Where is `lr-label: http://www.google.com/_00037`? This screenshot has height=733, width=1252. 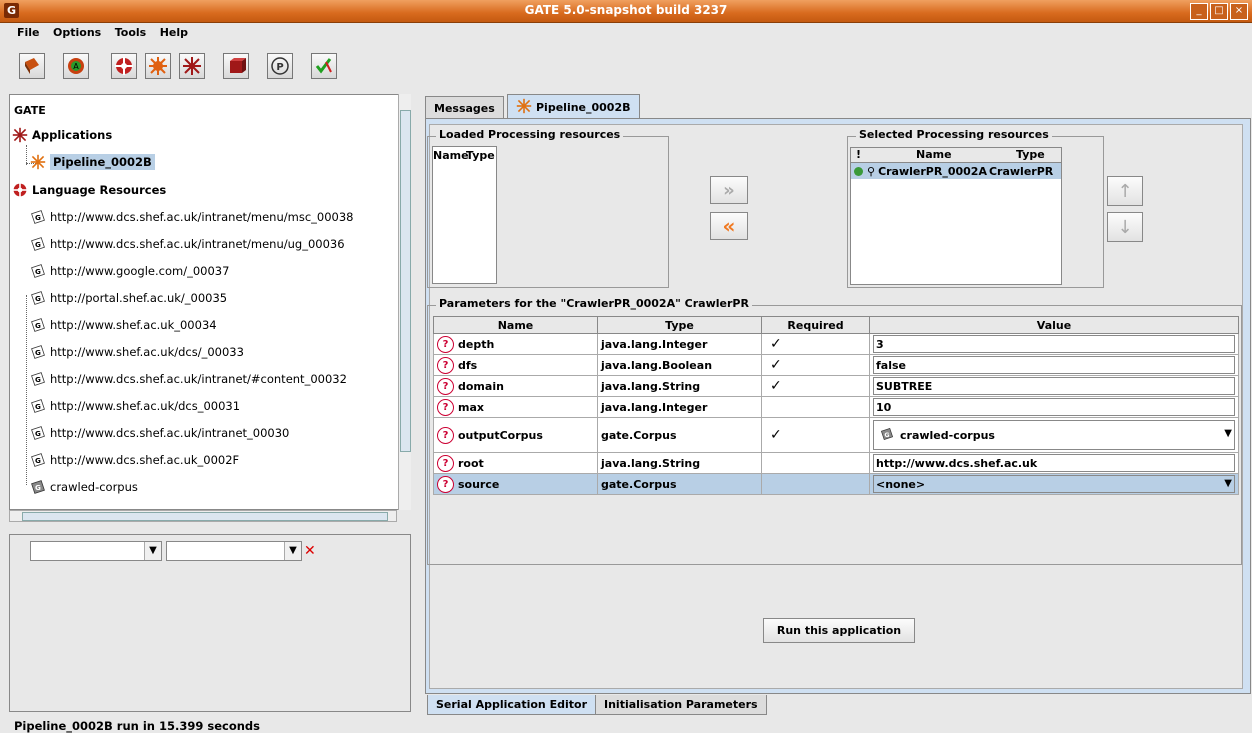
lr-label: http://www.google.com/_00037 is located at coordinates (140, 271).